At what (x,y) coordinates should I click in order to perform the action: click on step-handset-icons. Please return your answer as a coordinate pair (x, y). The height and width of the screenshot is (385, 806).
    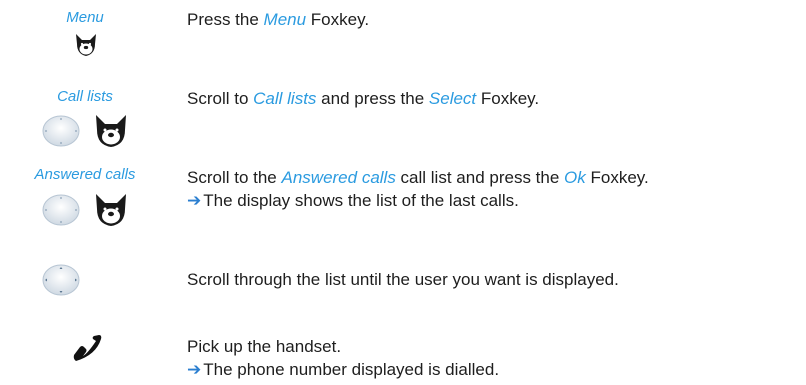
    Looking at the image, I should click on (87, 348).